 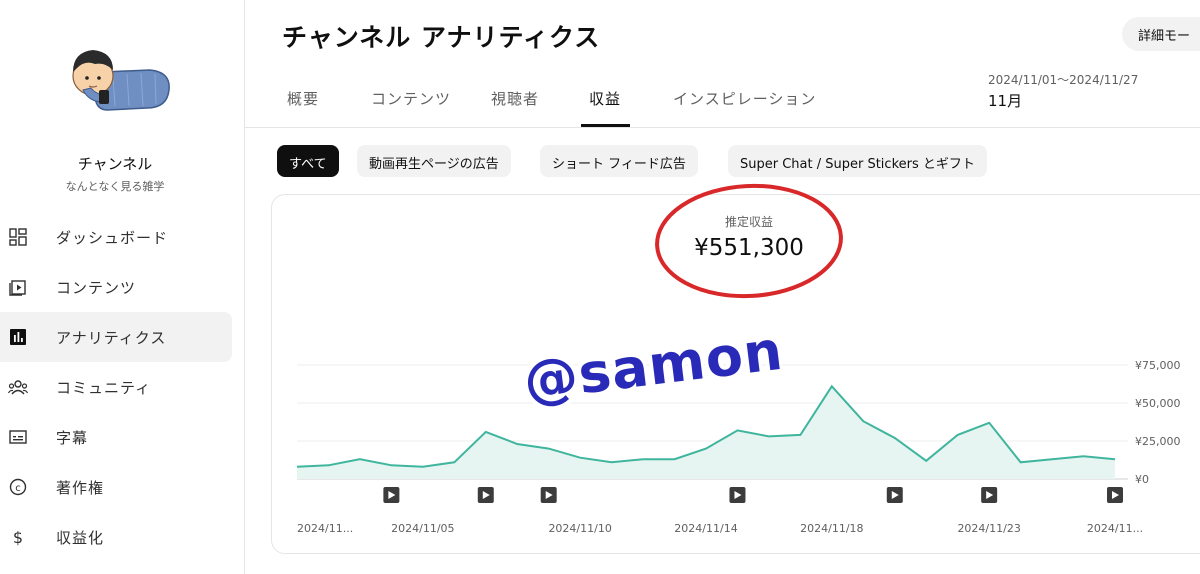 What do you see at coordinates (104, 387) in the screenshot?
I see `sidebar-item-label: コミュニティ` at bounding box center [104, 387].